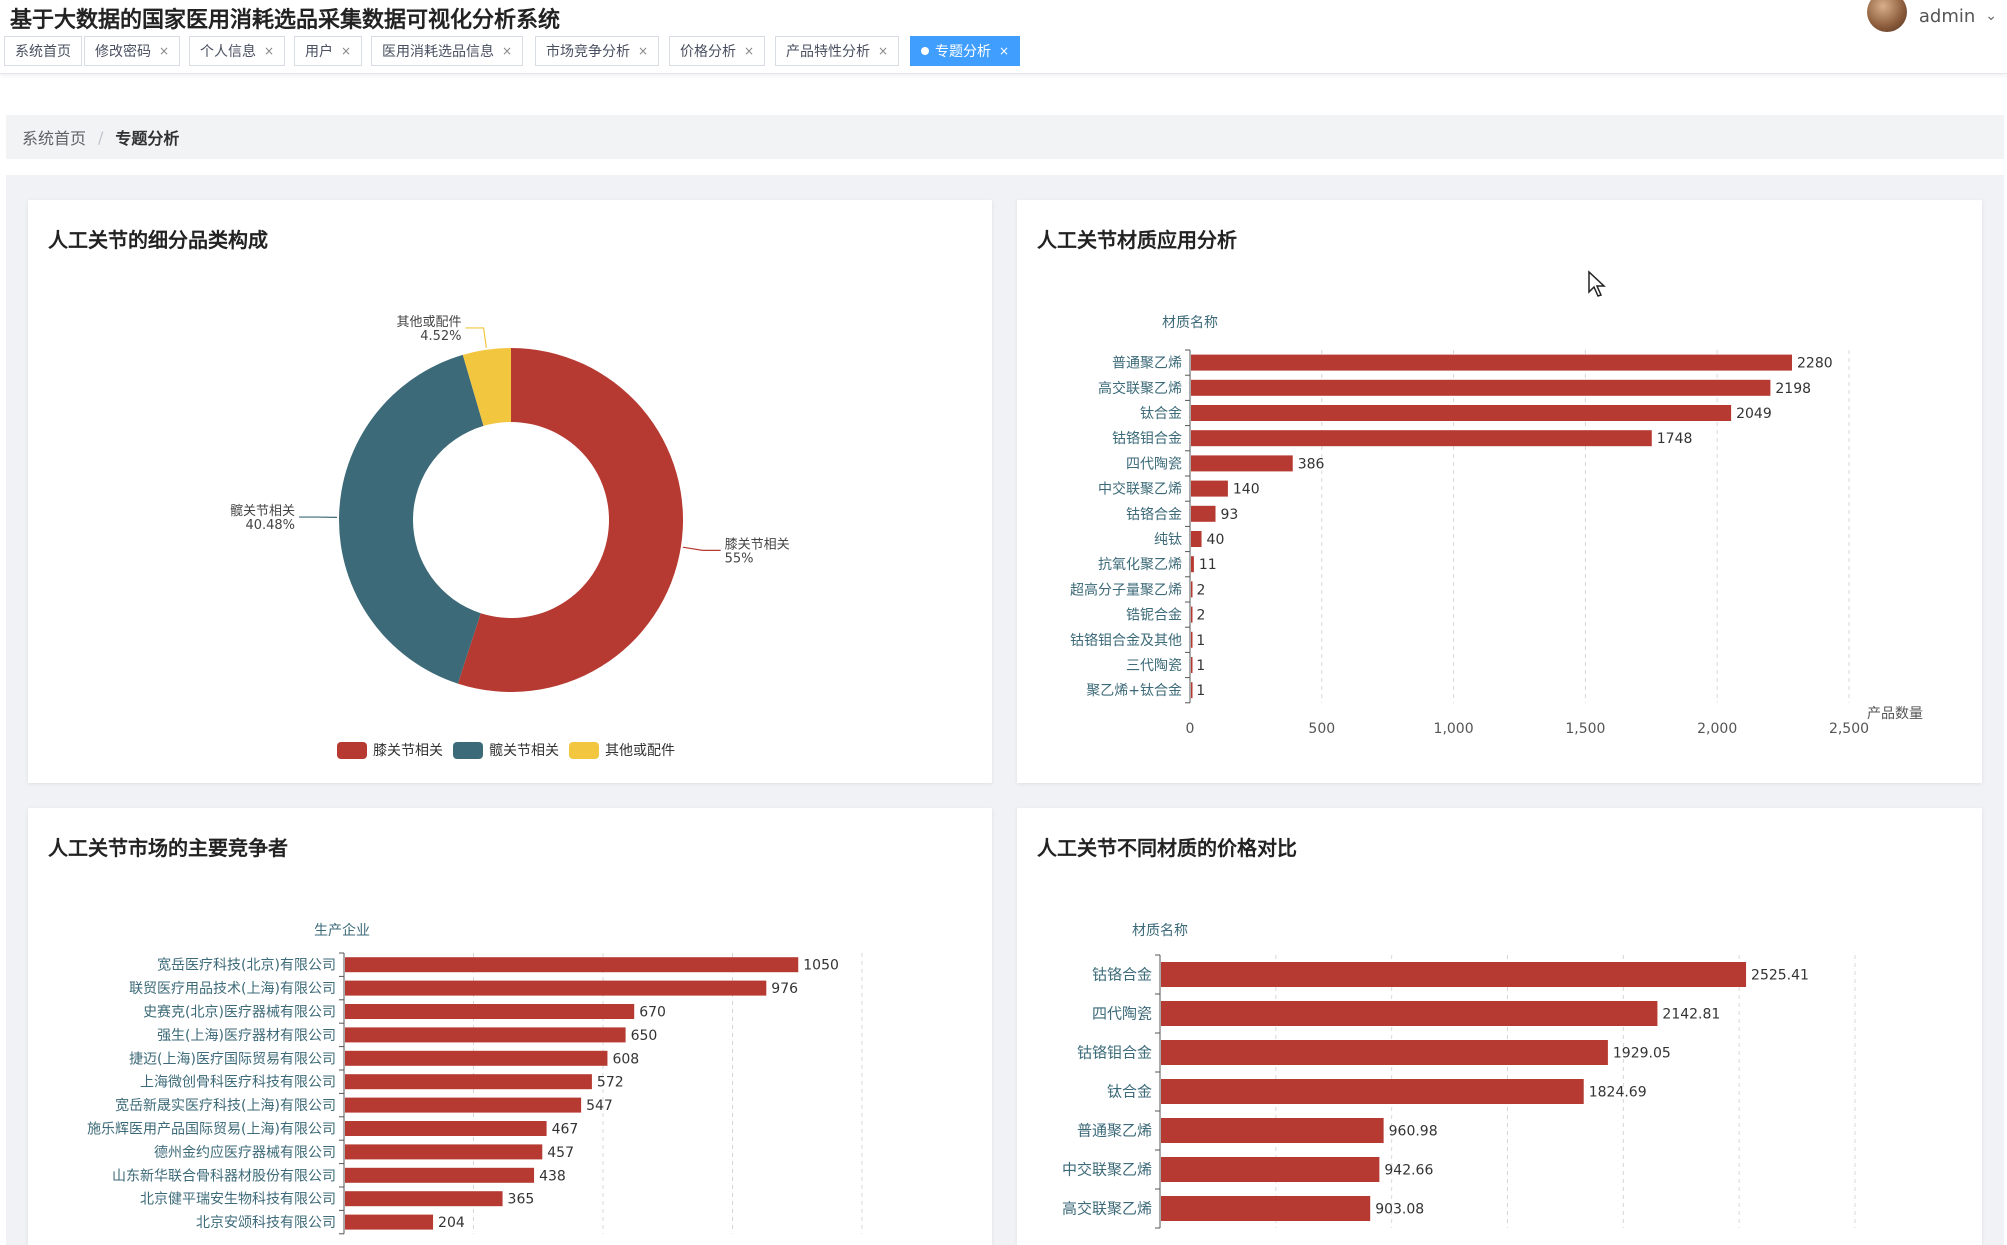  Describe the element at coordinates (552, 1176) in the screenshot. I see `value-label: 438` at that location.